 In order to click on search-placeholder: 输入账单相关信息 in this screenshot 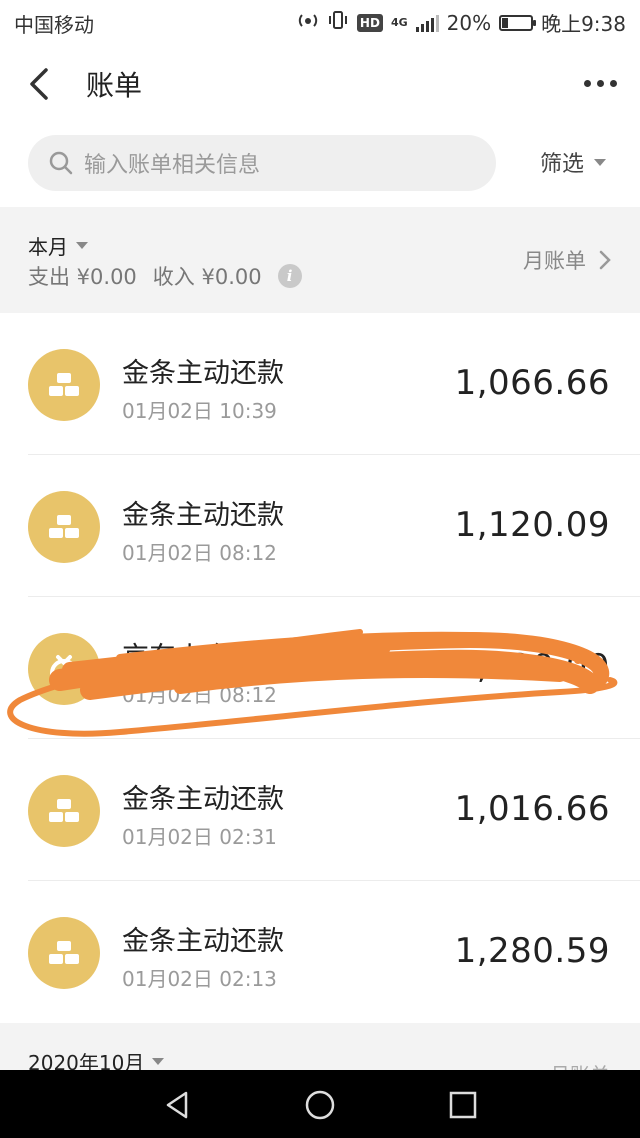, I will do `click(172, 165)`.